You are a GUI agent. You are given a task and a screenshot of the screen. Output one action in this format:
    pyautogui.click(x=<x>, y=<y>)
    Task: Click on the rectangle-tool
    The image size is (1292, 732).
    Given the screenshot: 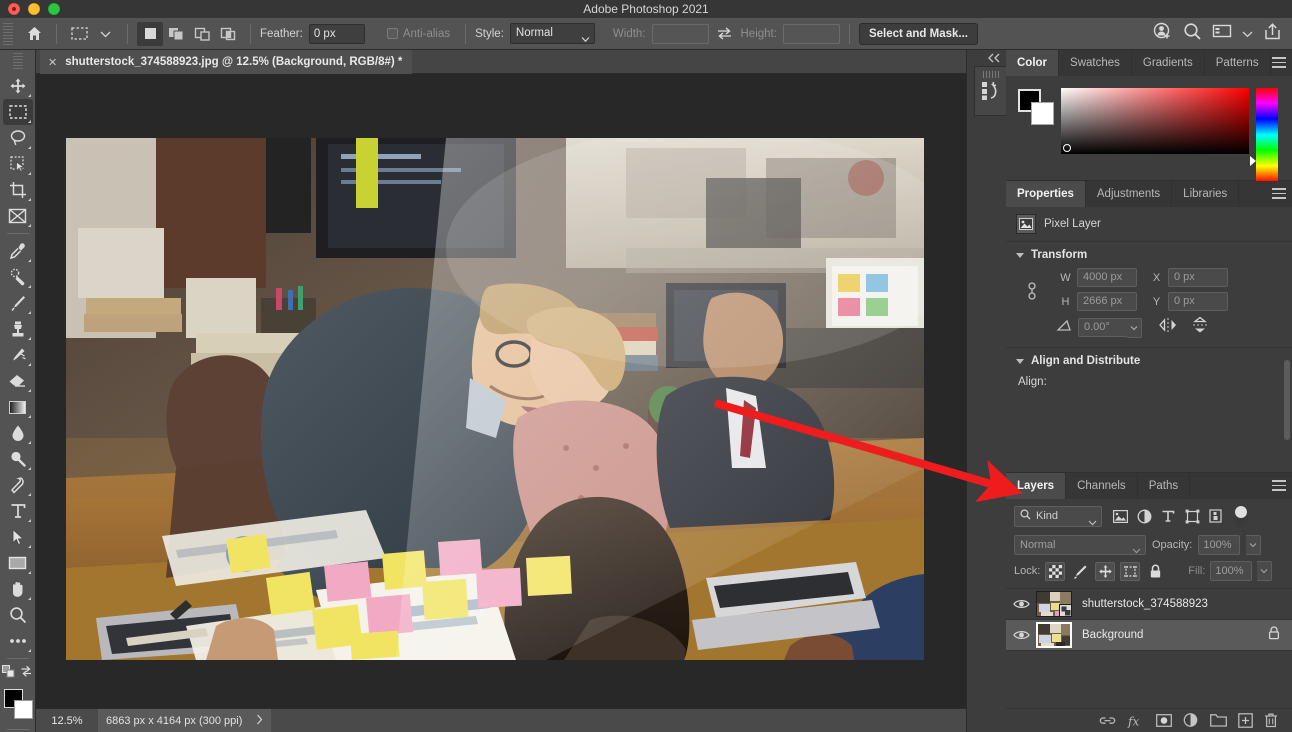 What is the action you would take?
    pyautogui.click(x=18, y=563)
    